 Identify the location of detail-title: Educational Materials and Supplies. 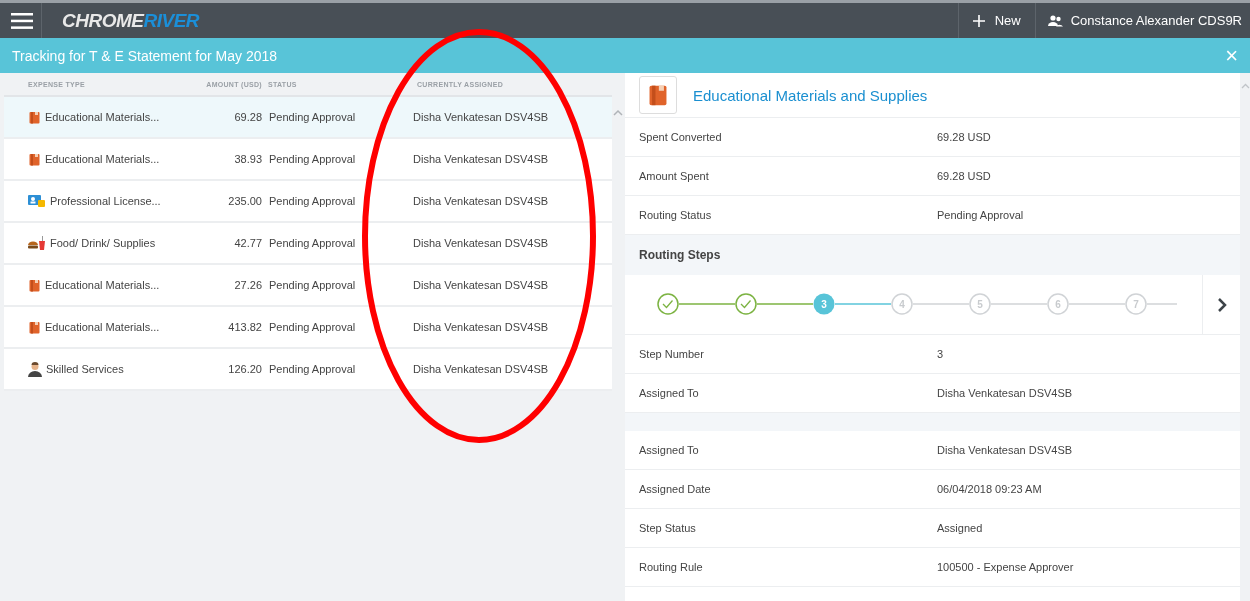
(810, 95).